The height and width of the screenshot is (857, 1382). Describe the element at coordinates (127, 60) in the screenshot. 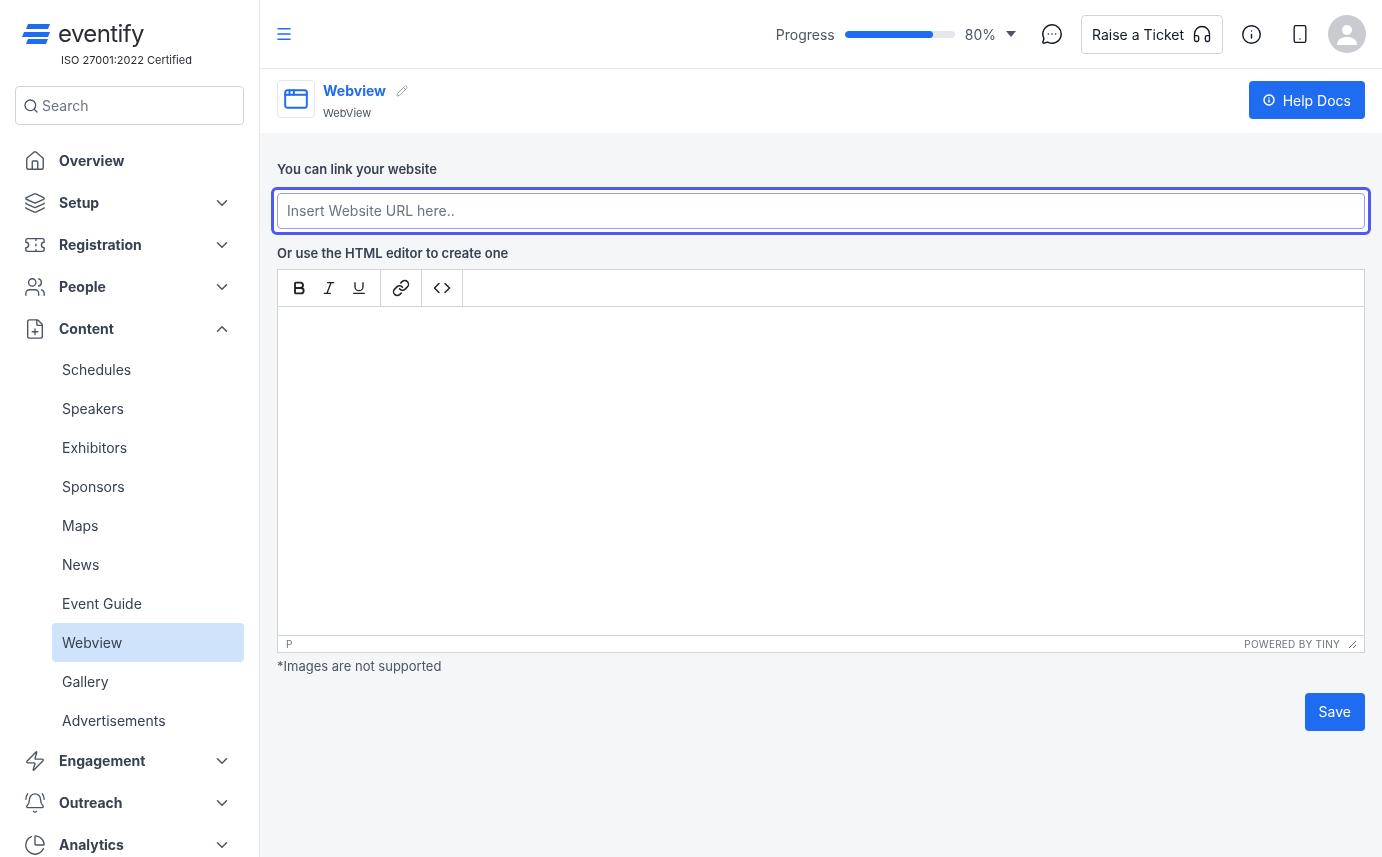

I see `certification-label: ISO 27001:2022 Certified` at that location.